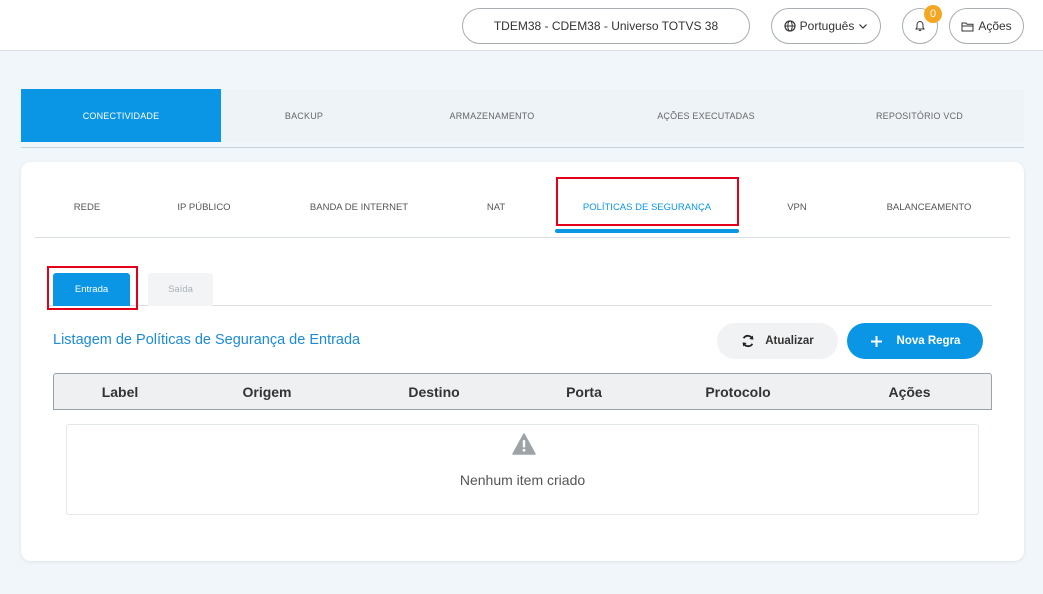 The height and width of the screenshot is (594, 1043). What do you see at coordinates (967, 26) in the screenshot?
I see `folder-icon` at bounding box center [967, 26].